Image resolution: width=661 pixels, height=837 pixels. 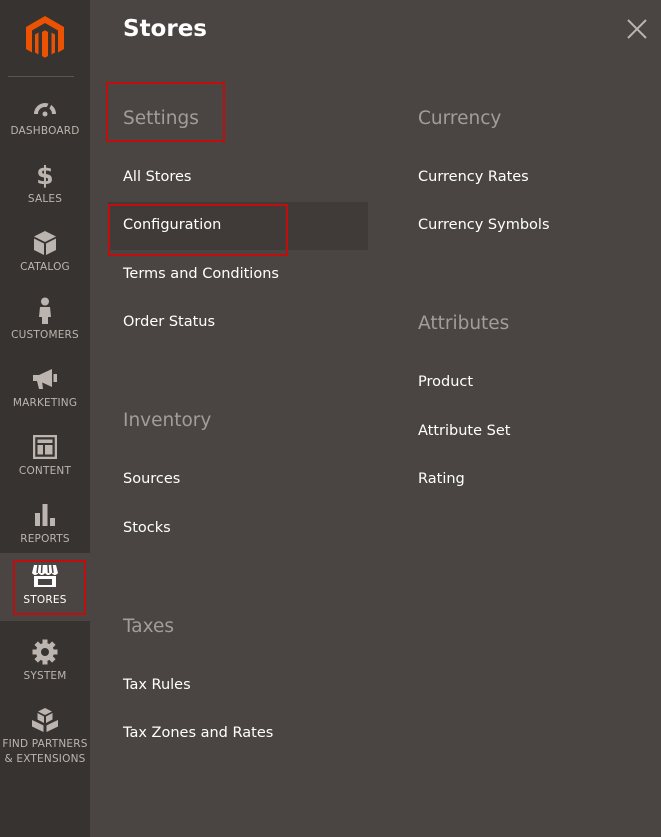 I want to click on sidebar-item-reports: REPORTS, so click(x=45, y=526).